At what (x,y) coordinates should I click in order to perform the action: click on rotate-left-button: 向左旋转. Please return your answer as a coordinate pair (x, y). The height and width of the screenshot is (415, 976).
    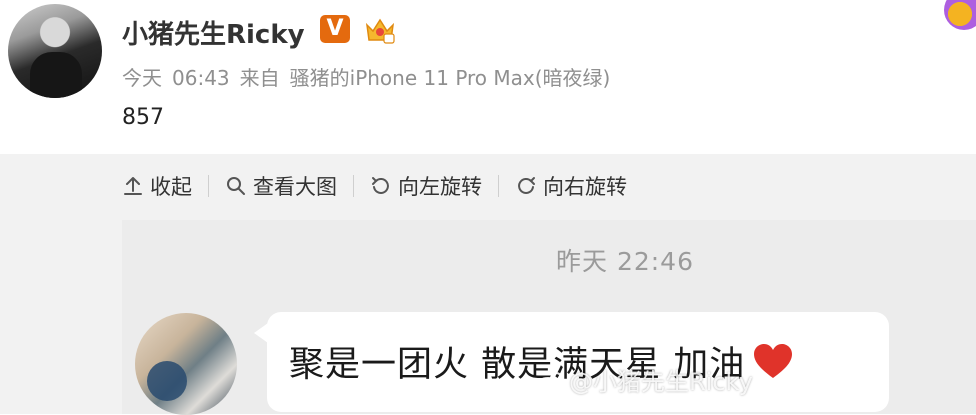
    Looking at the image, I should click on (426, 186).